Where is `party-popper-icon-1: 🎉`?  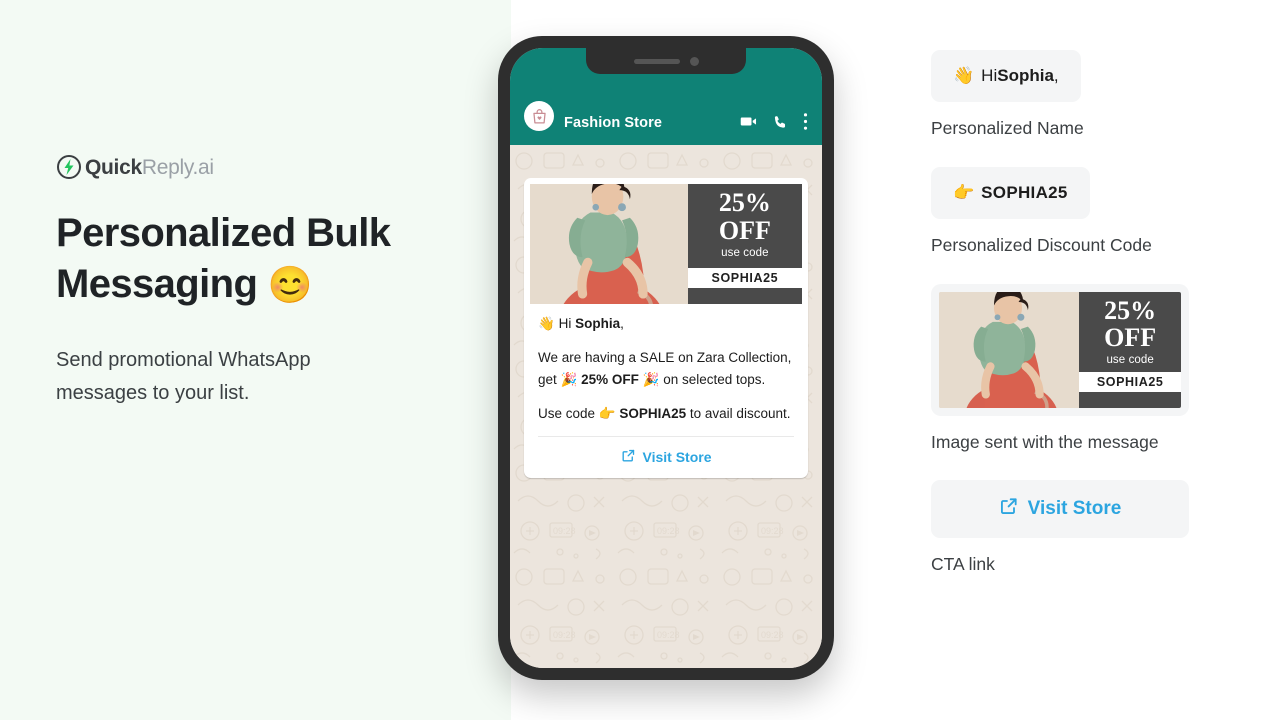 party-popper-icon-1: 🎉 is located at coordinates (569, 379).